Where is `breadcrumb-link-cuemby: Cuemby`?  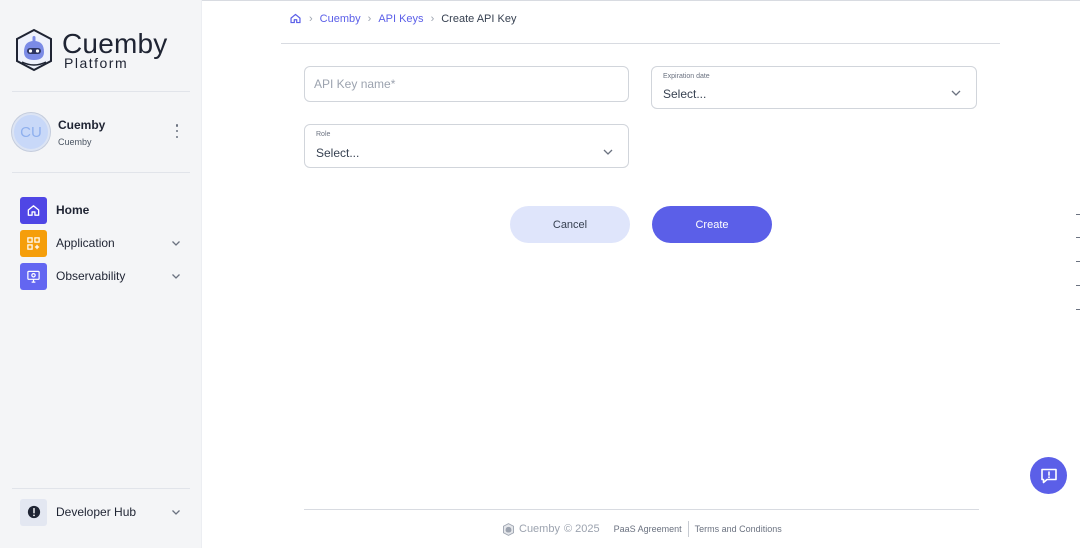 breadcrumb-link-cuemby: Cuemby is located at coordinates (340, 19).